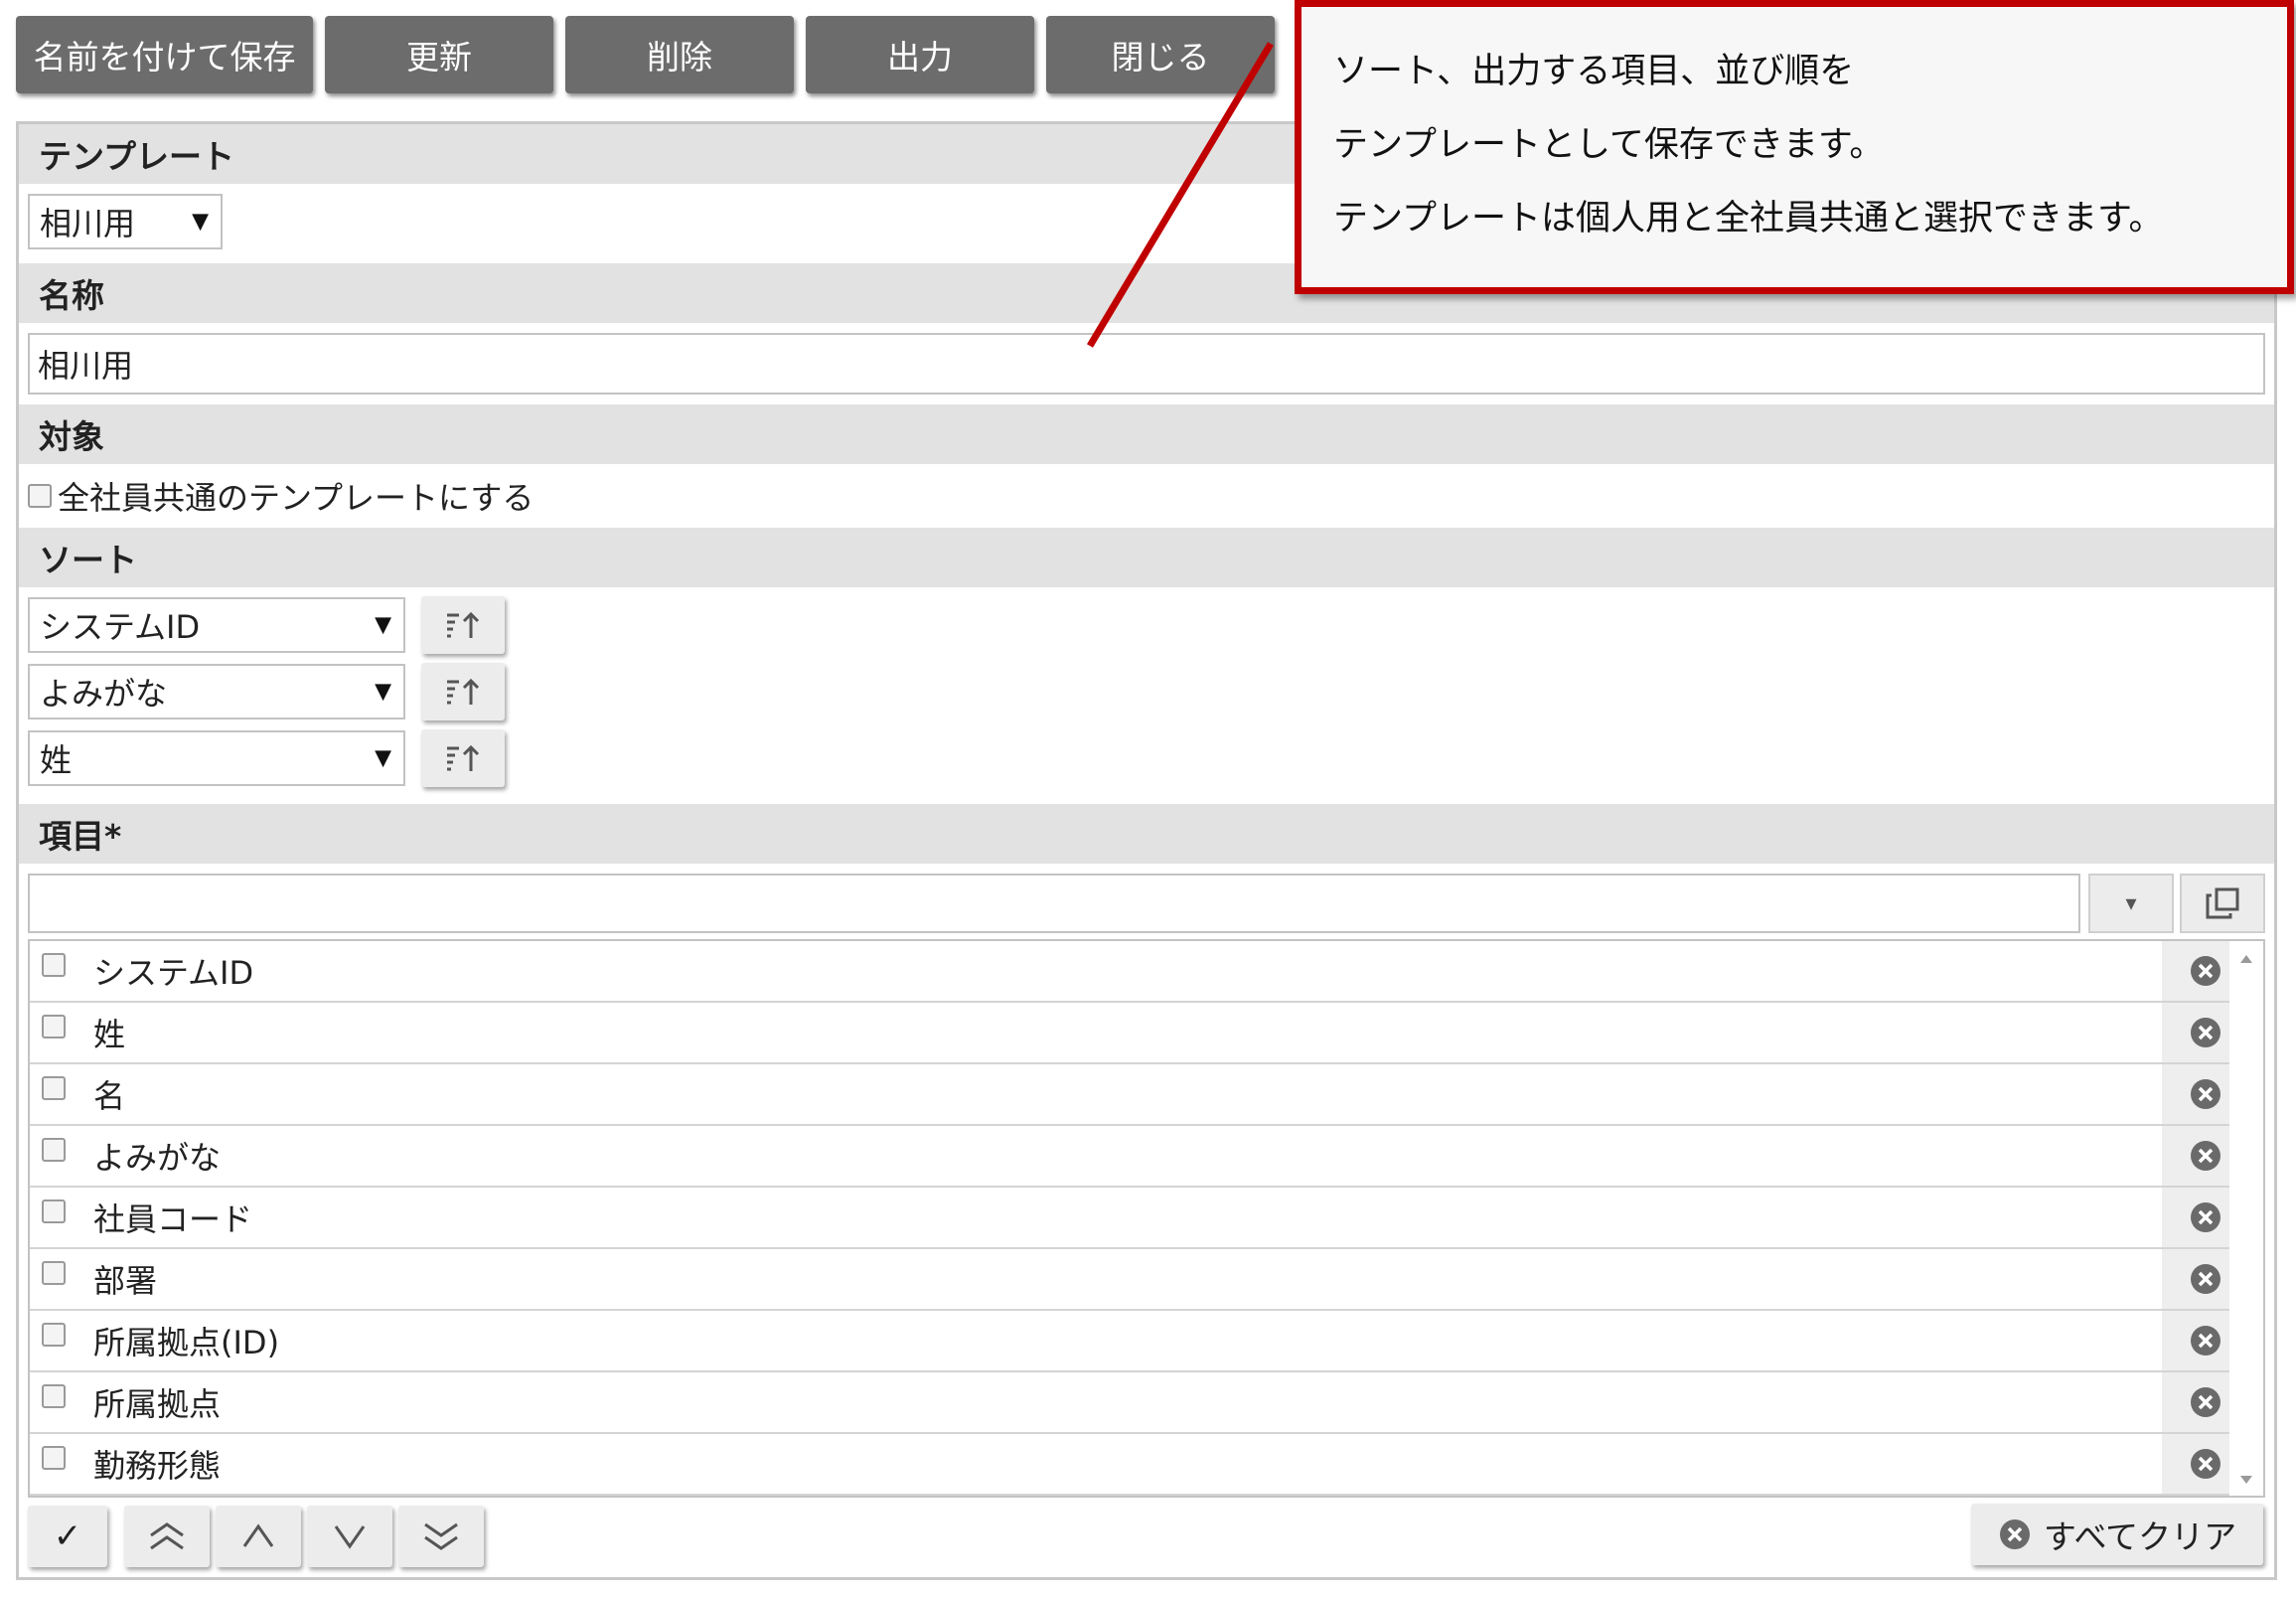 Image resolution: width=2296 pixels, height=1597 pixels. What do you see at coordinates (1594, 71) in the screenshot?
I see `callout-line-1: ソート、出力する項目、並び順を` at bounding box center [1594, 71].